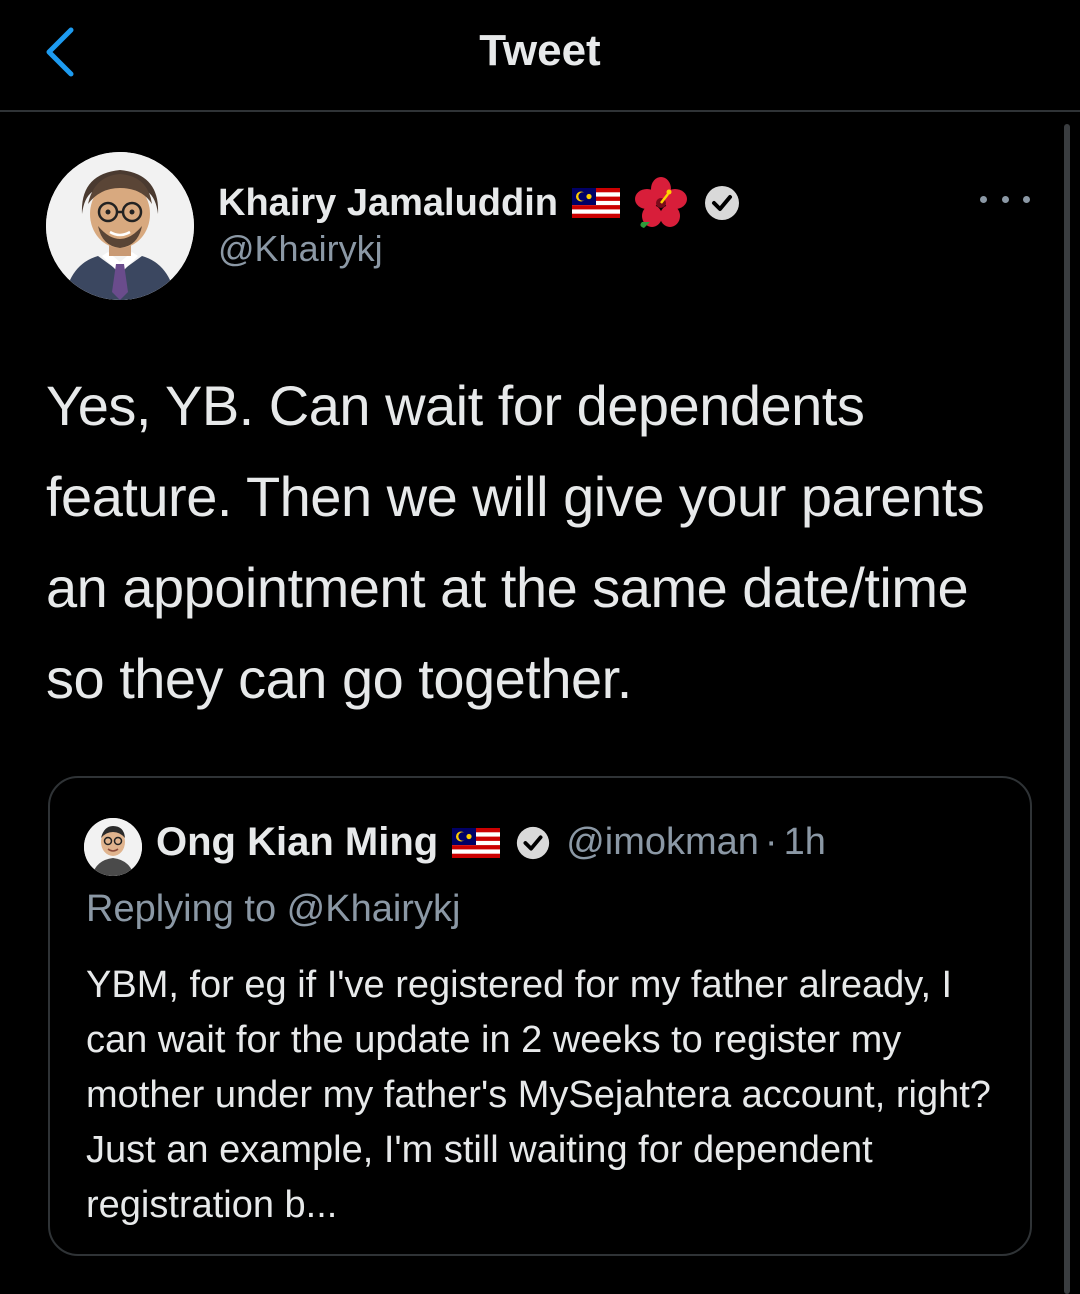 The width and height of the screenshot is (1080, 1294). Describe the element at coordinates (660, 202) in the screenshot. I see `hibiscus-icon` at that location.